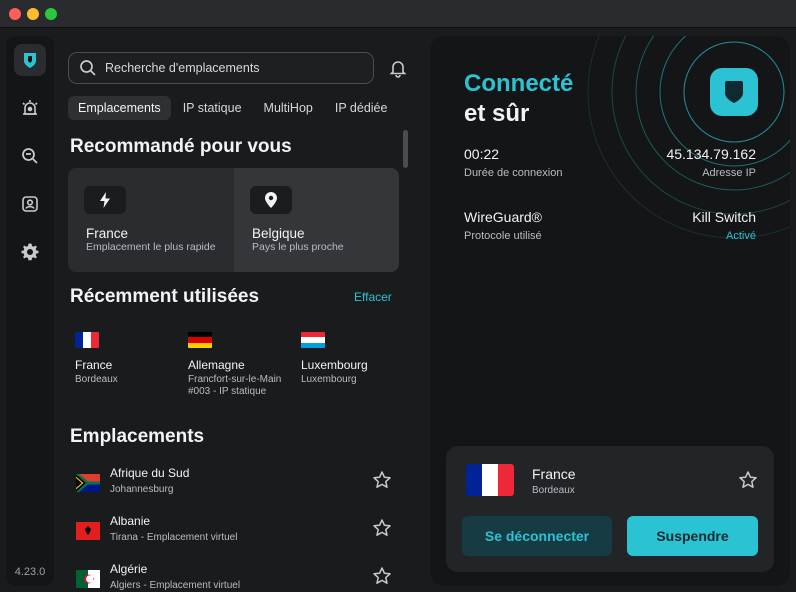 The image size is (796, 592). Describe the element at coordinates (334, 365) in the screenshot. I see `recent-item-name: Luxembourg` at that location.